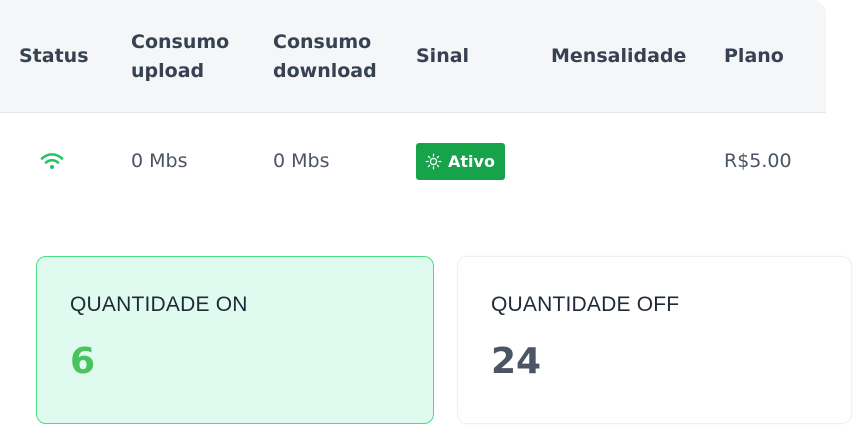 The height and width of the screenshot is (428, 856). I want to click on wifi-icon, so click(52, 161).